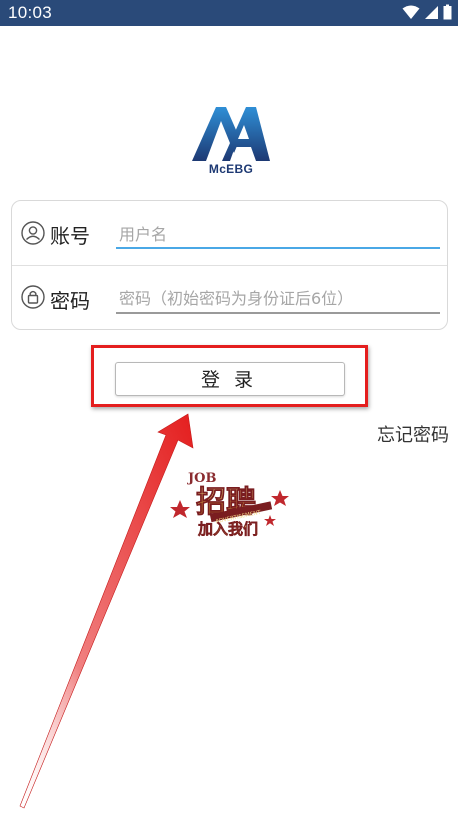 This screenshot has width=458, height=820. What do you see at coordinates (70, 301) in the screenshot?
I see `password-label: 密码` at bounding box center [70, 301].